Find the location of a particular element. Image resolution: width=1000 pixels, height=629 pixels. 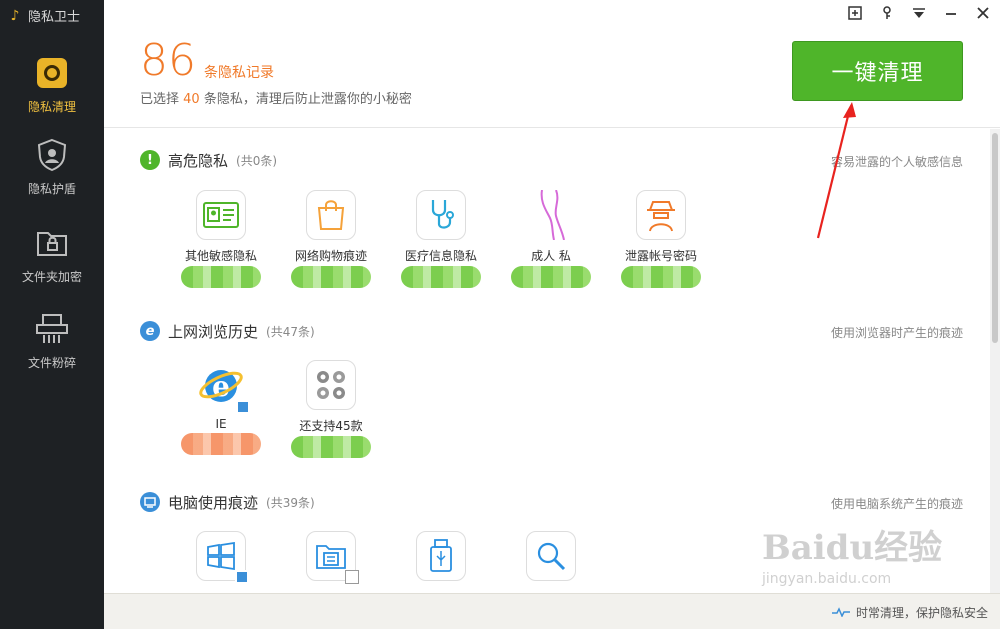

tile-more-browsers: 还支持45款 is located at coordinates (331, 409).